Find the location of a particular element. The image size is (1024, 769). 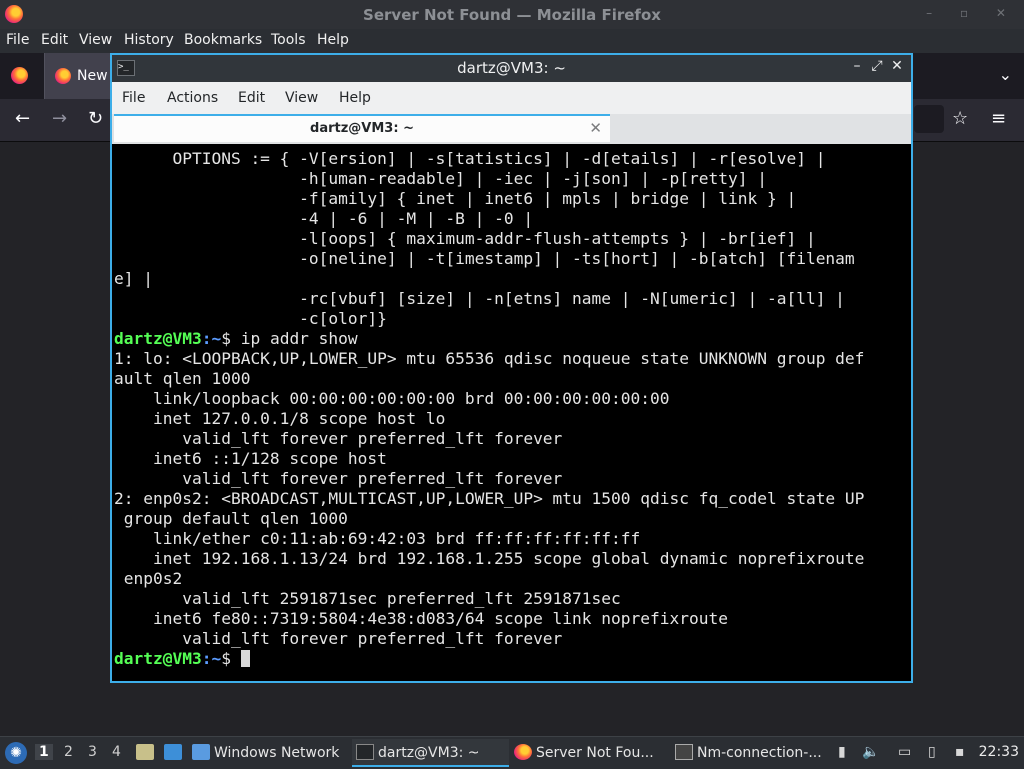

network-icon is located at coordinates (684, 752).